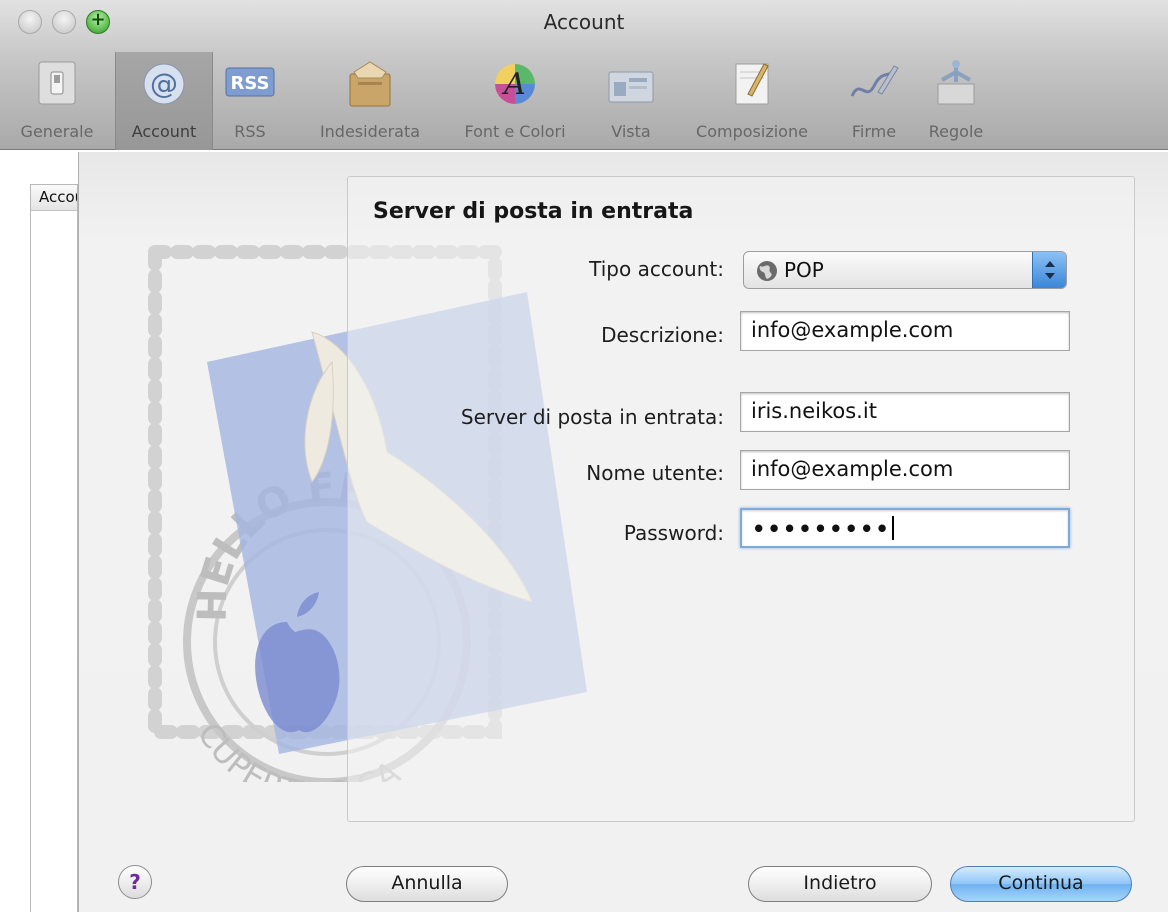 This screenshot has width=1168, height=912. Describe the element at coordinates (1041, 884) in the screenshot. I see `continue-button: Continua` at that location.